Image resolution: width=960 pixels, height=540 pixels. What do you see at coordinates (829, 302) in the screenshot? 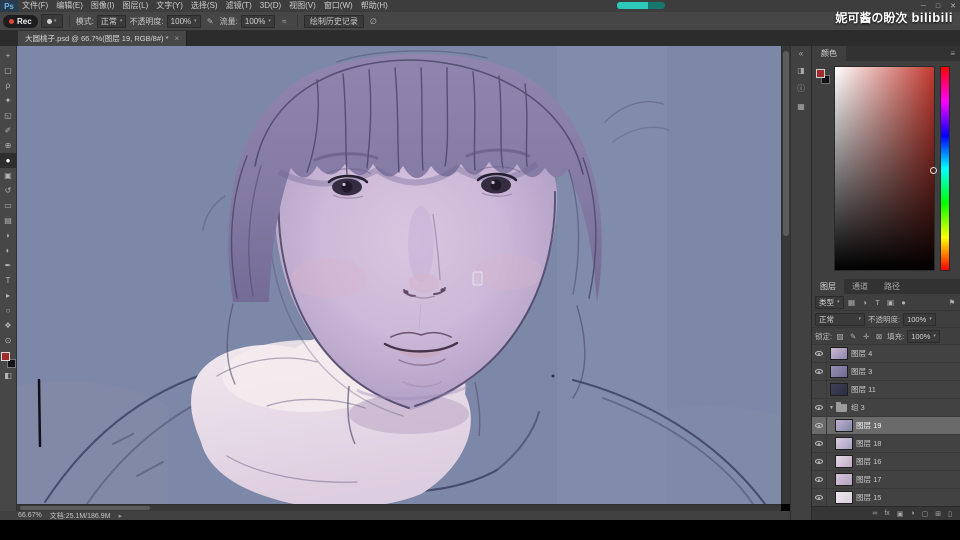
I see `filter-type-select: 类型 ▾` at bounding box center [829, 302].